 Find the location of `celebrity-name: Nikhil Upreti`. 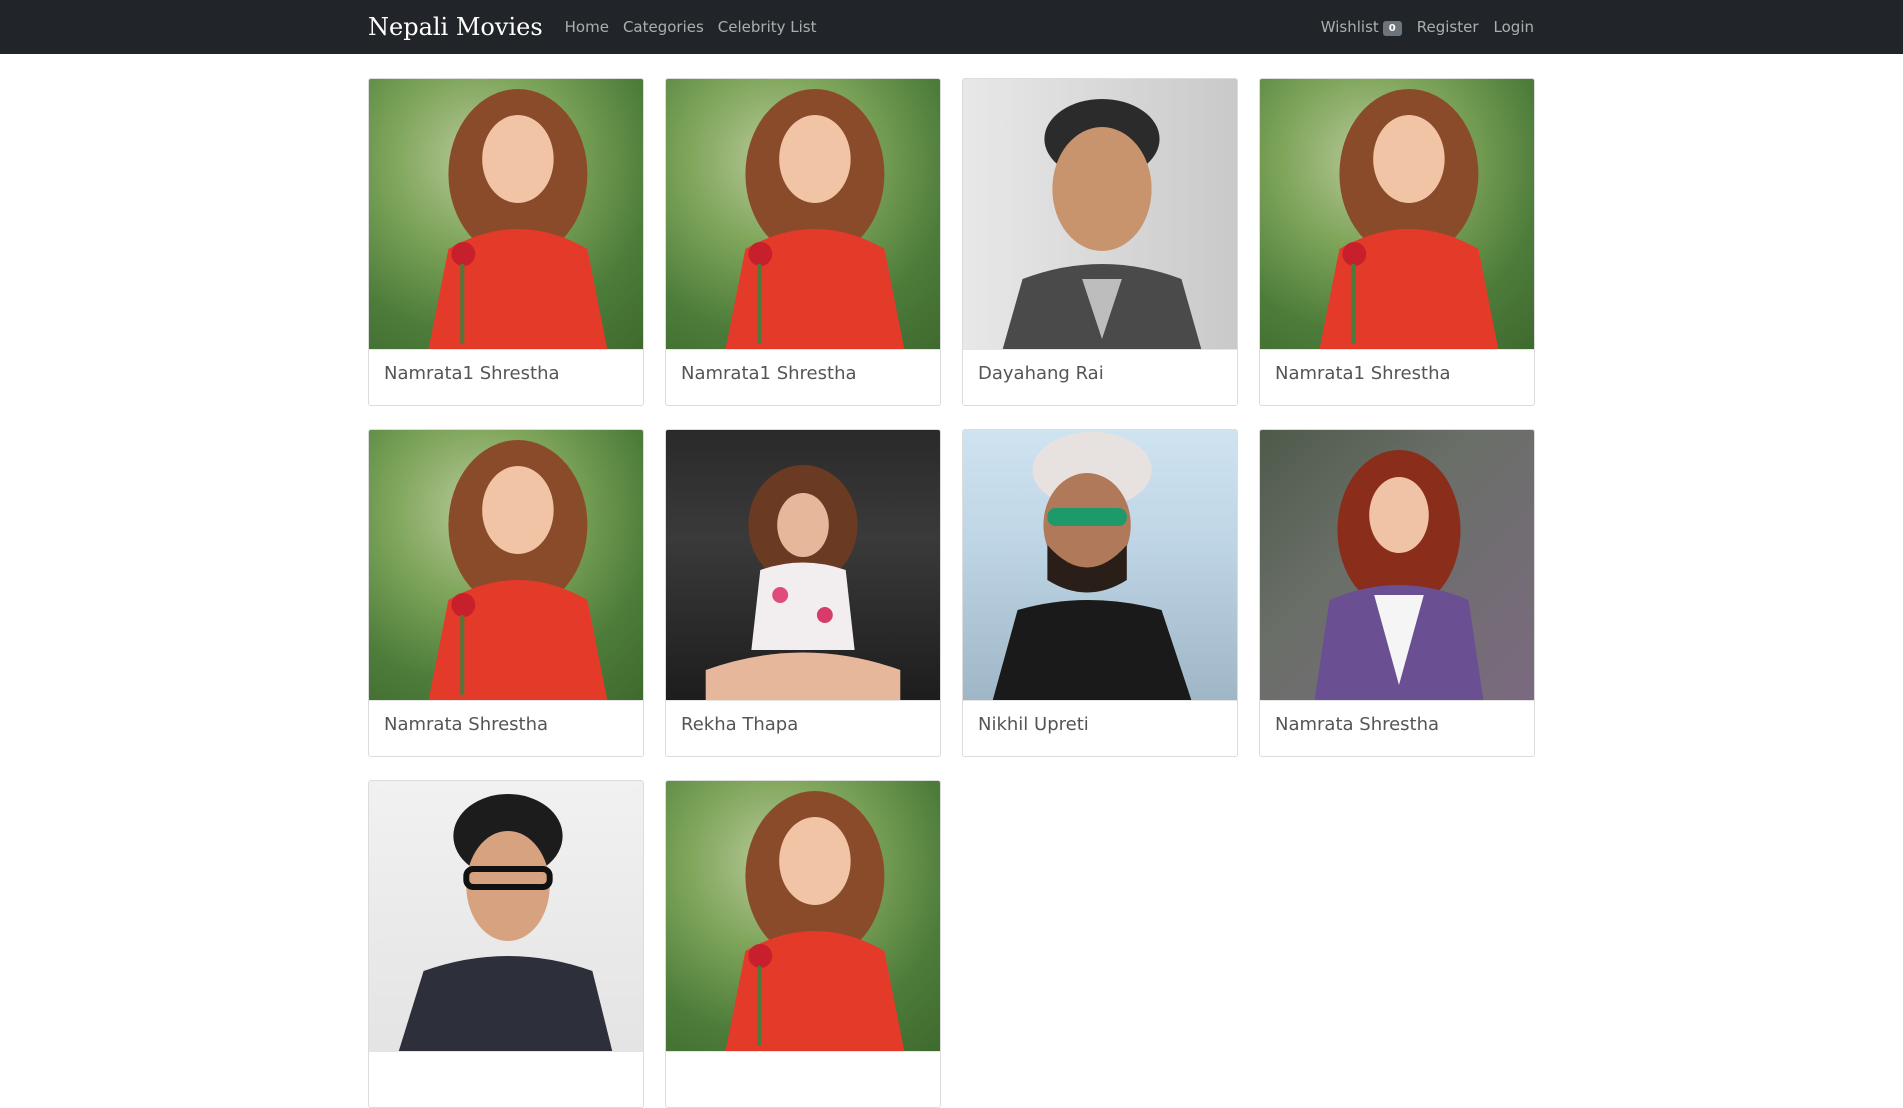

celebrity-name: Nikhil Upreti is located at coordinates (1100, 724).